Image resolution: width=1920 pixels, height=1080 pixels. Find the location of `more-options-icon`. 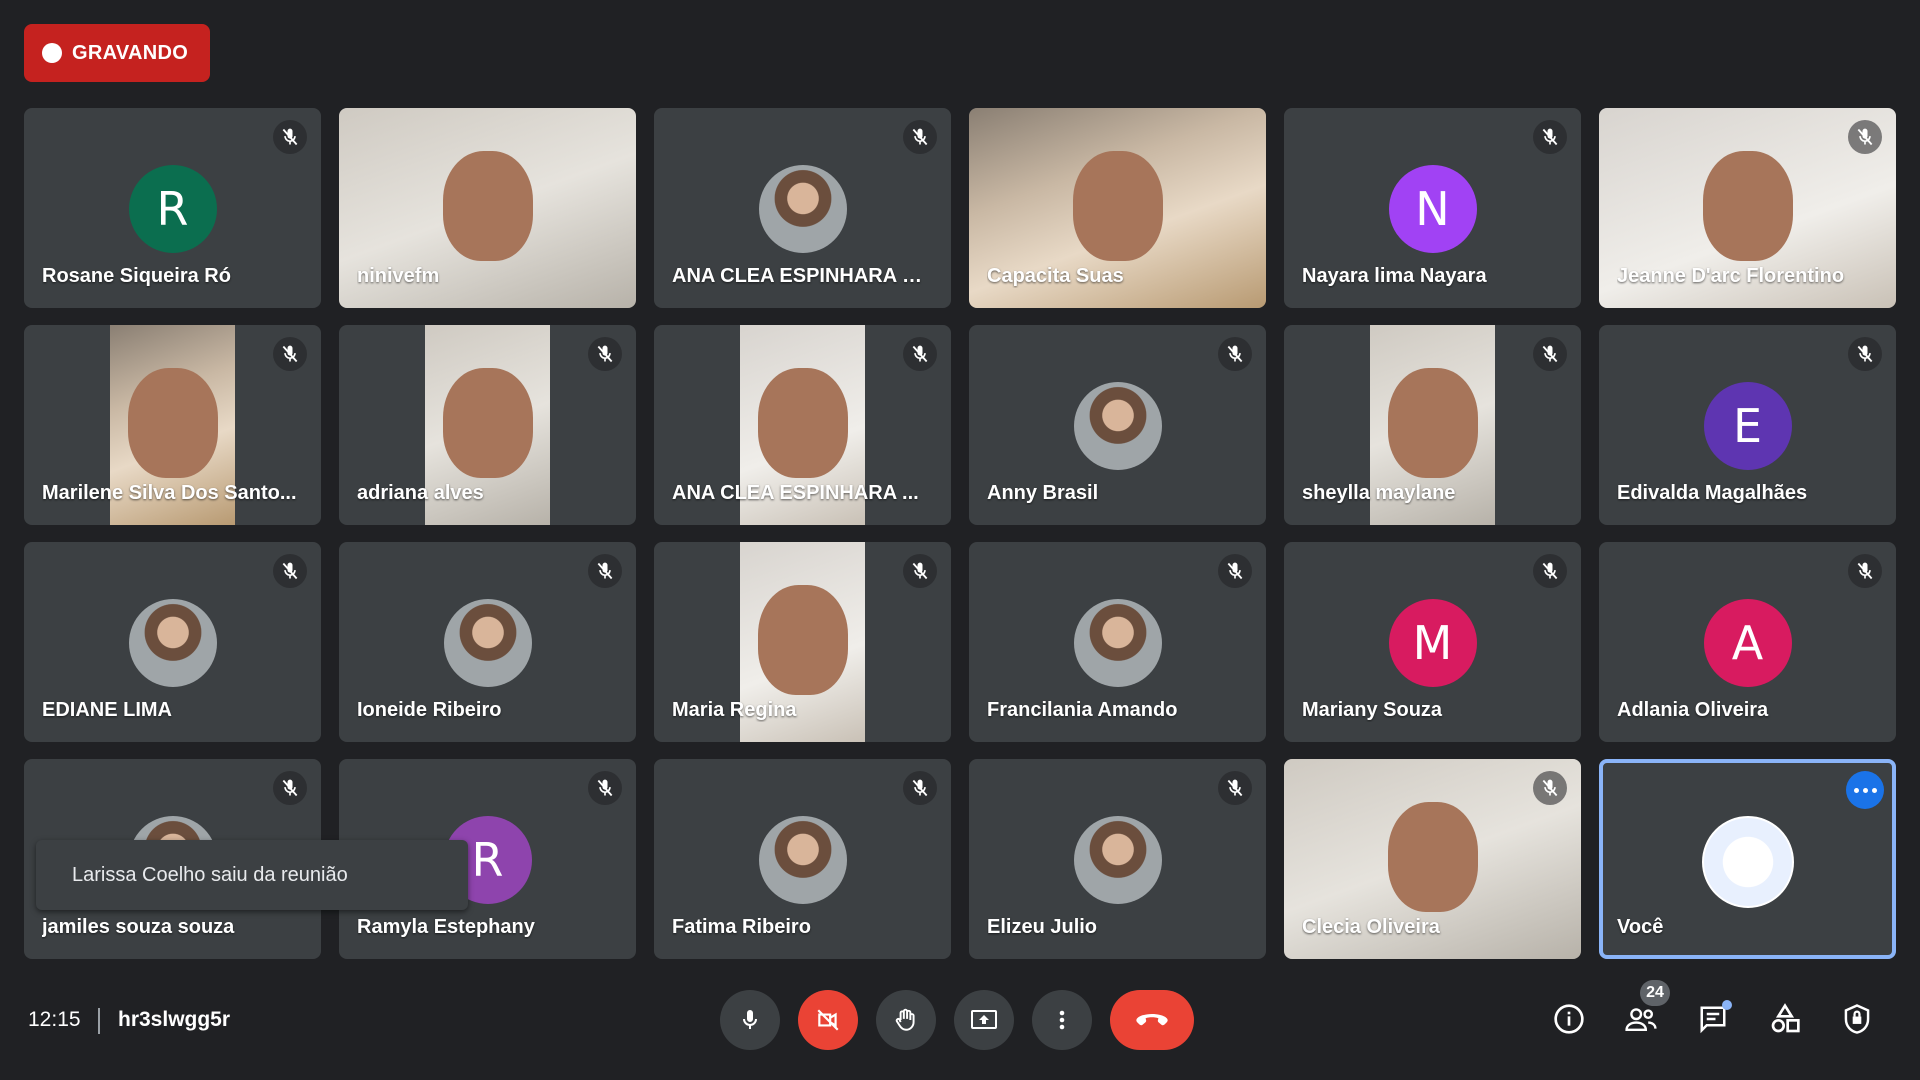

more-options-icon is located at coordinates (1062, 1020).